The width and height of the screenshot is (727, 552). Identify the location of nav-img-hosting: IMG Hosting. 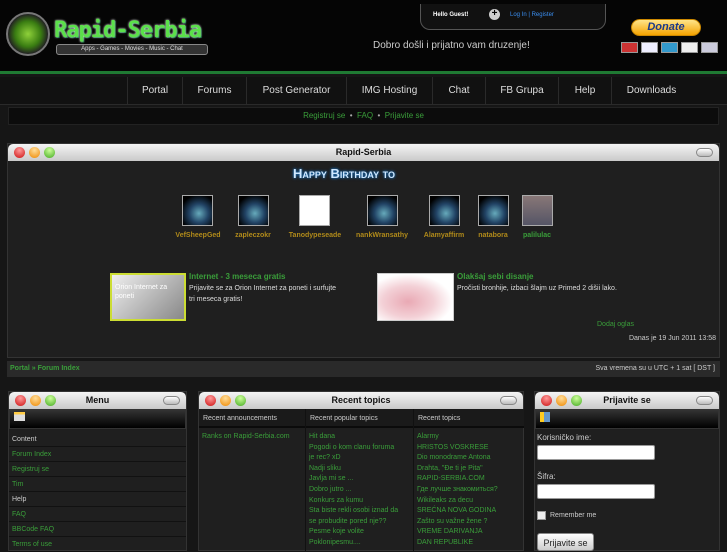
(389, 91).